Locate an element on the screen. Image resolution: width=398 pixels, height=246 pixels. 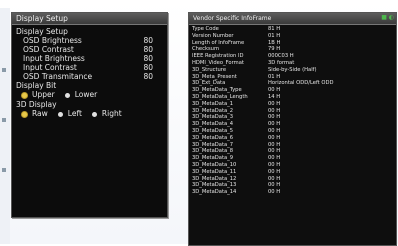
field-value: Horizontal ODD/Left ODD is located at coordinates (301, 83).